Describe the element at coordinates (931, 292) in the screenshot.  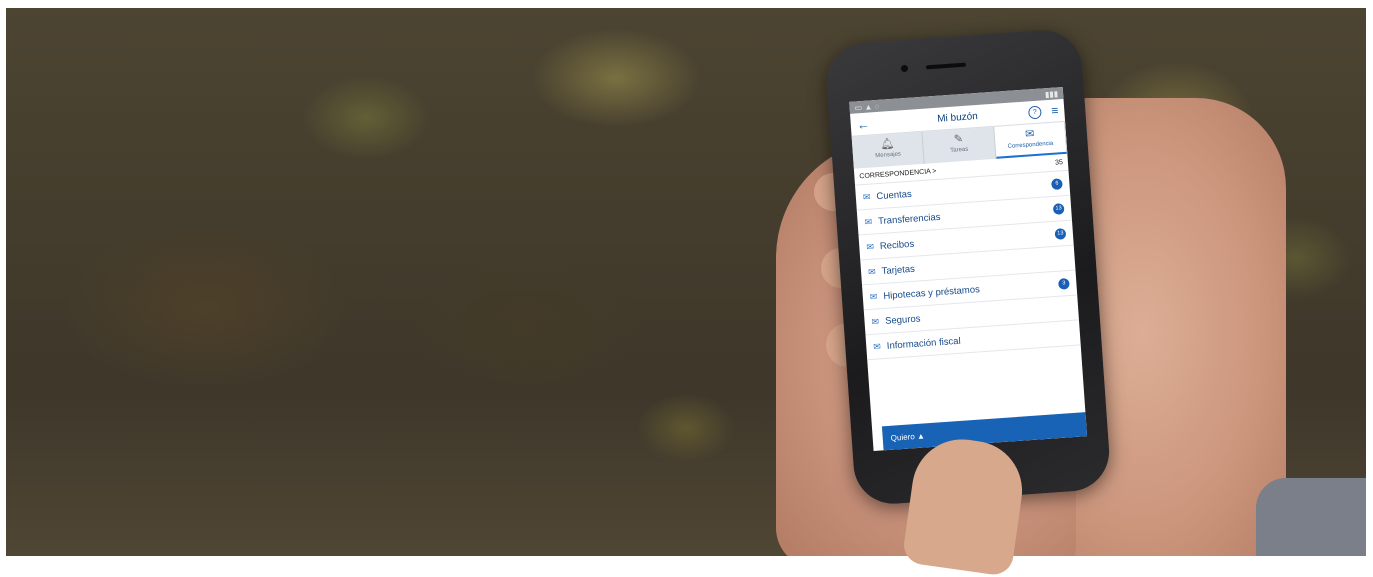
I see `list-item-label: Hipotecas y préstamos` at that location.